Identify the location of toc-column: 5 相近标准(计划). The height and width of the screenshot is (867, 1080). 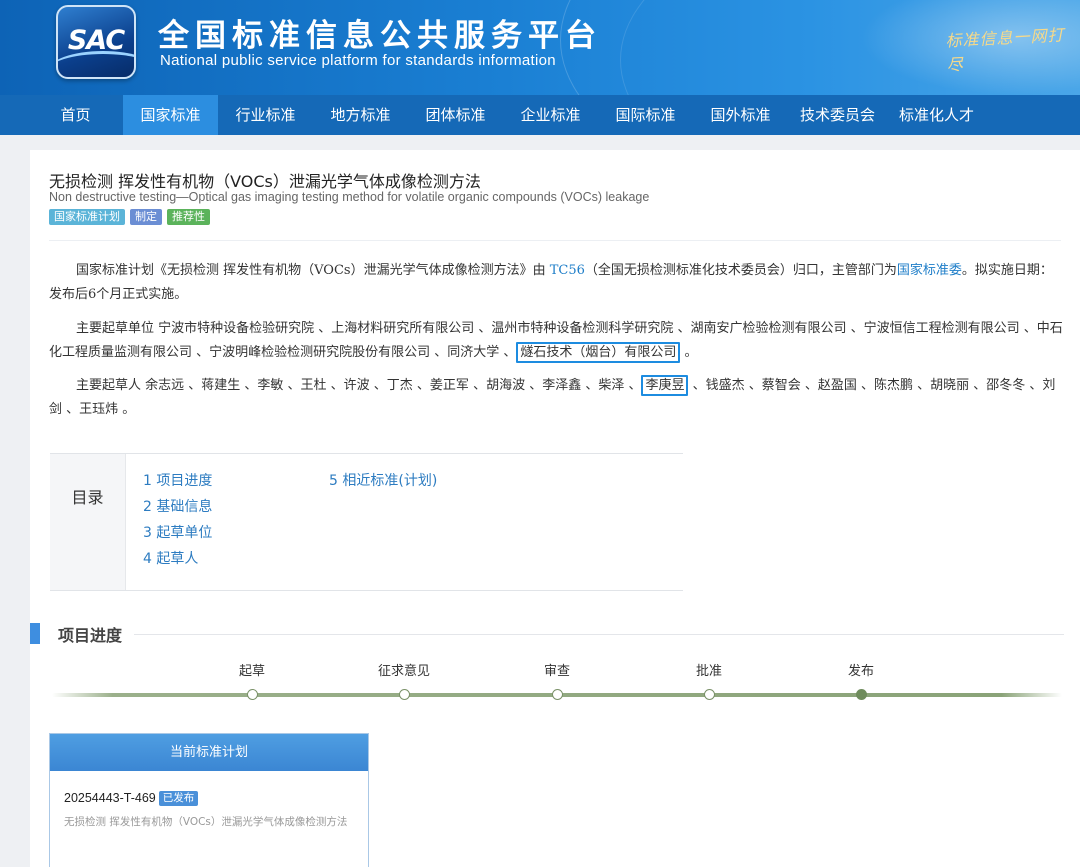
(383, 481).